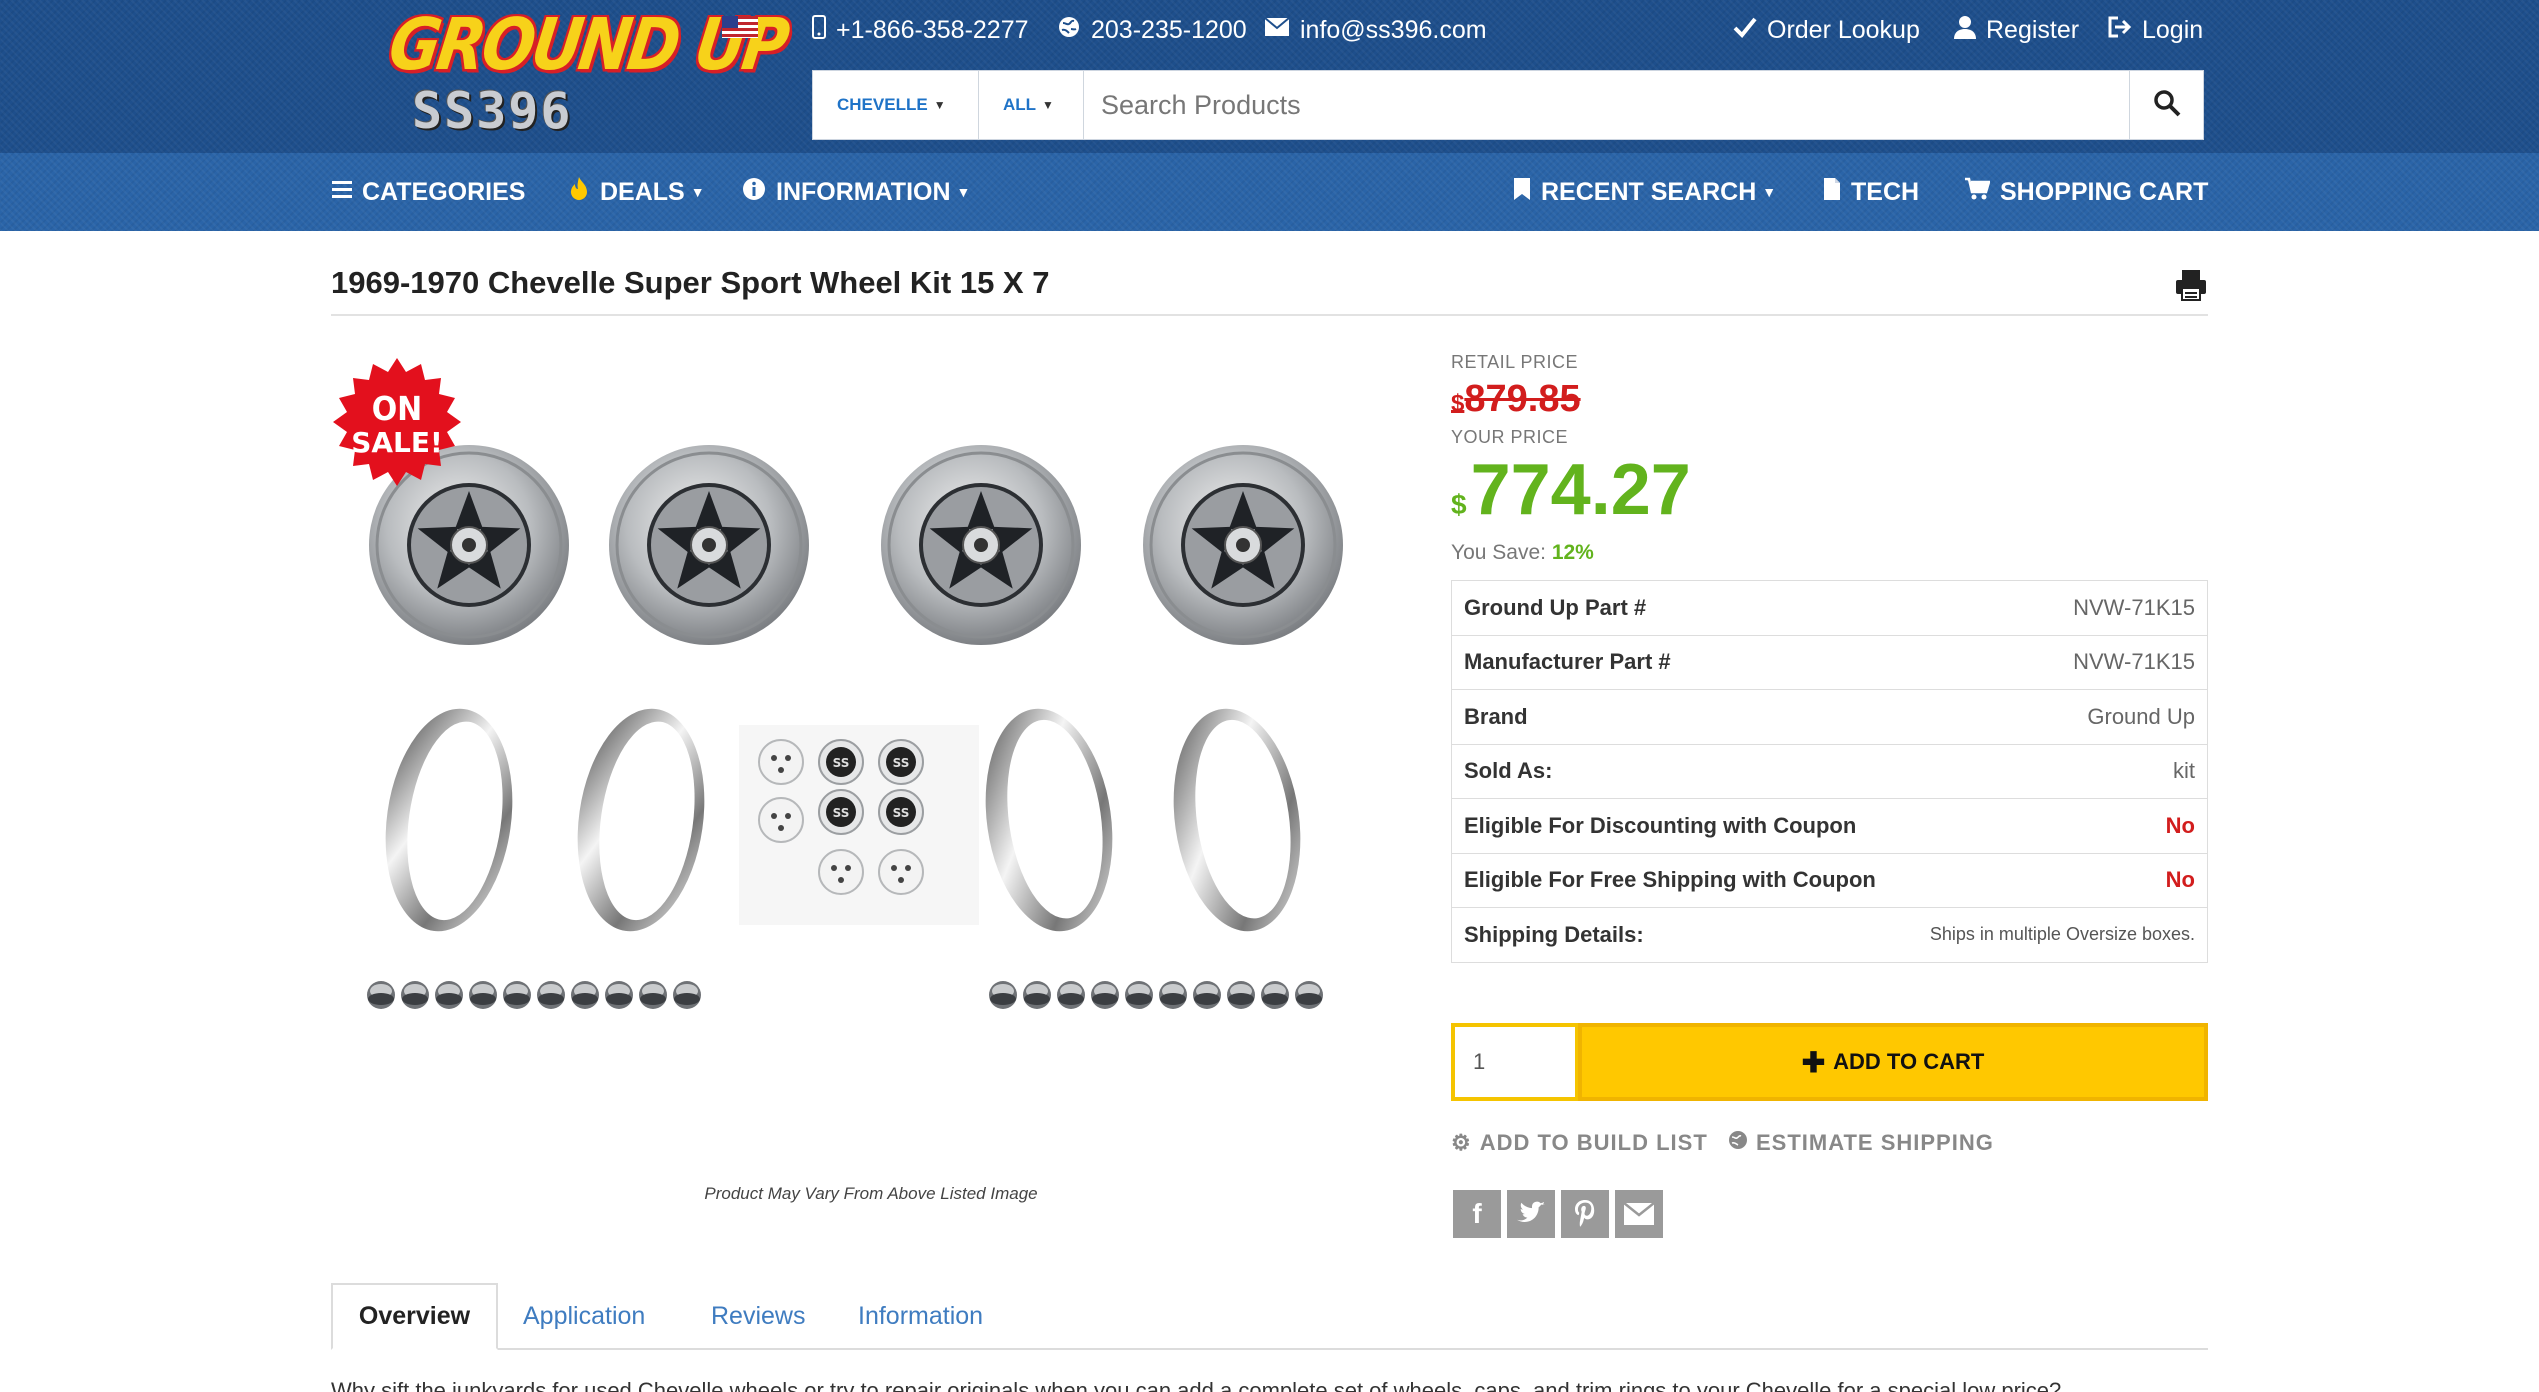 This screenshot has width=2539, height=1392. What do you see at coordinates (2056, 716) in the screenshot?
I see `spec-value: Ground Up` at bounding box center [2056, 716].